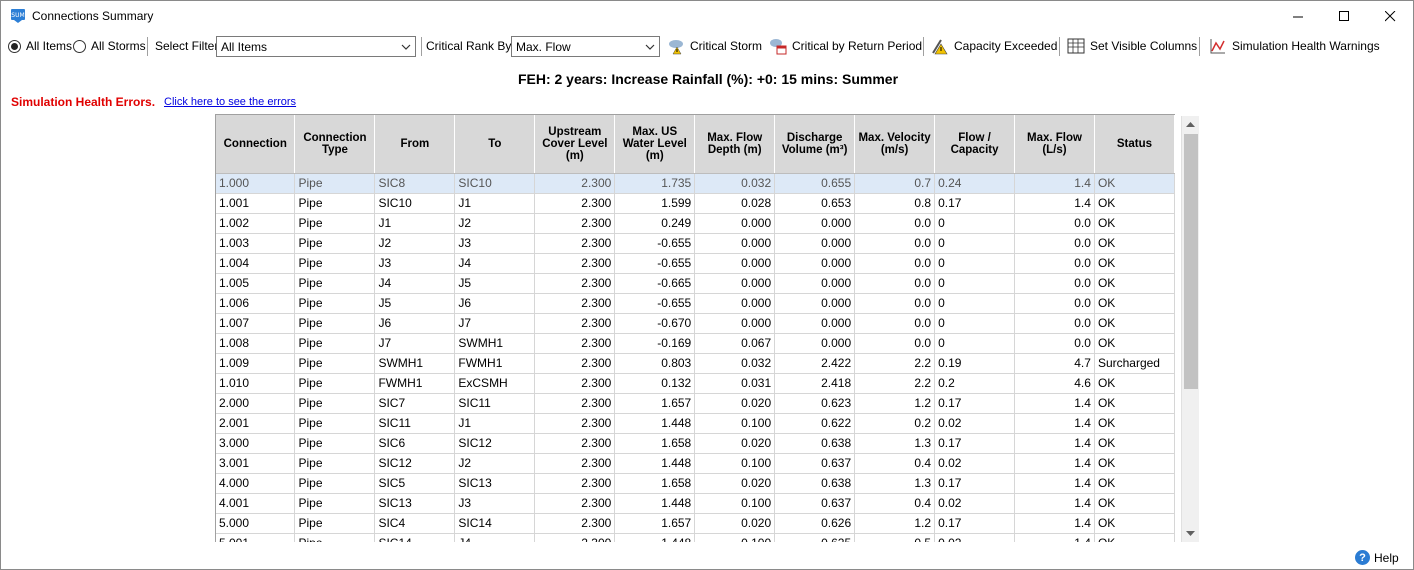 Image resolution: width=1414 pixels, height=570 pixels. I want to click on table-cell: FWMH1, so click(495, 363).